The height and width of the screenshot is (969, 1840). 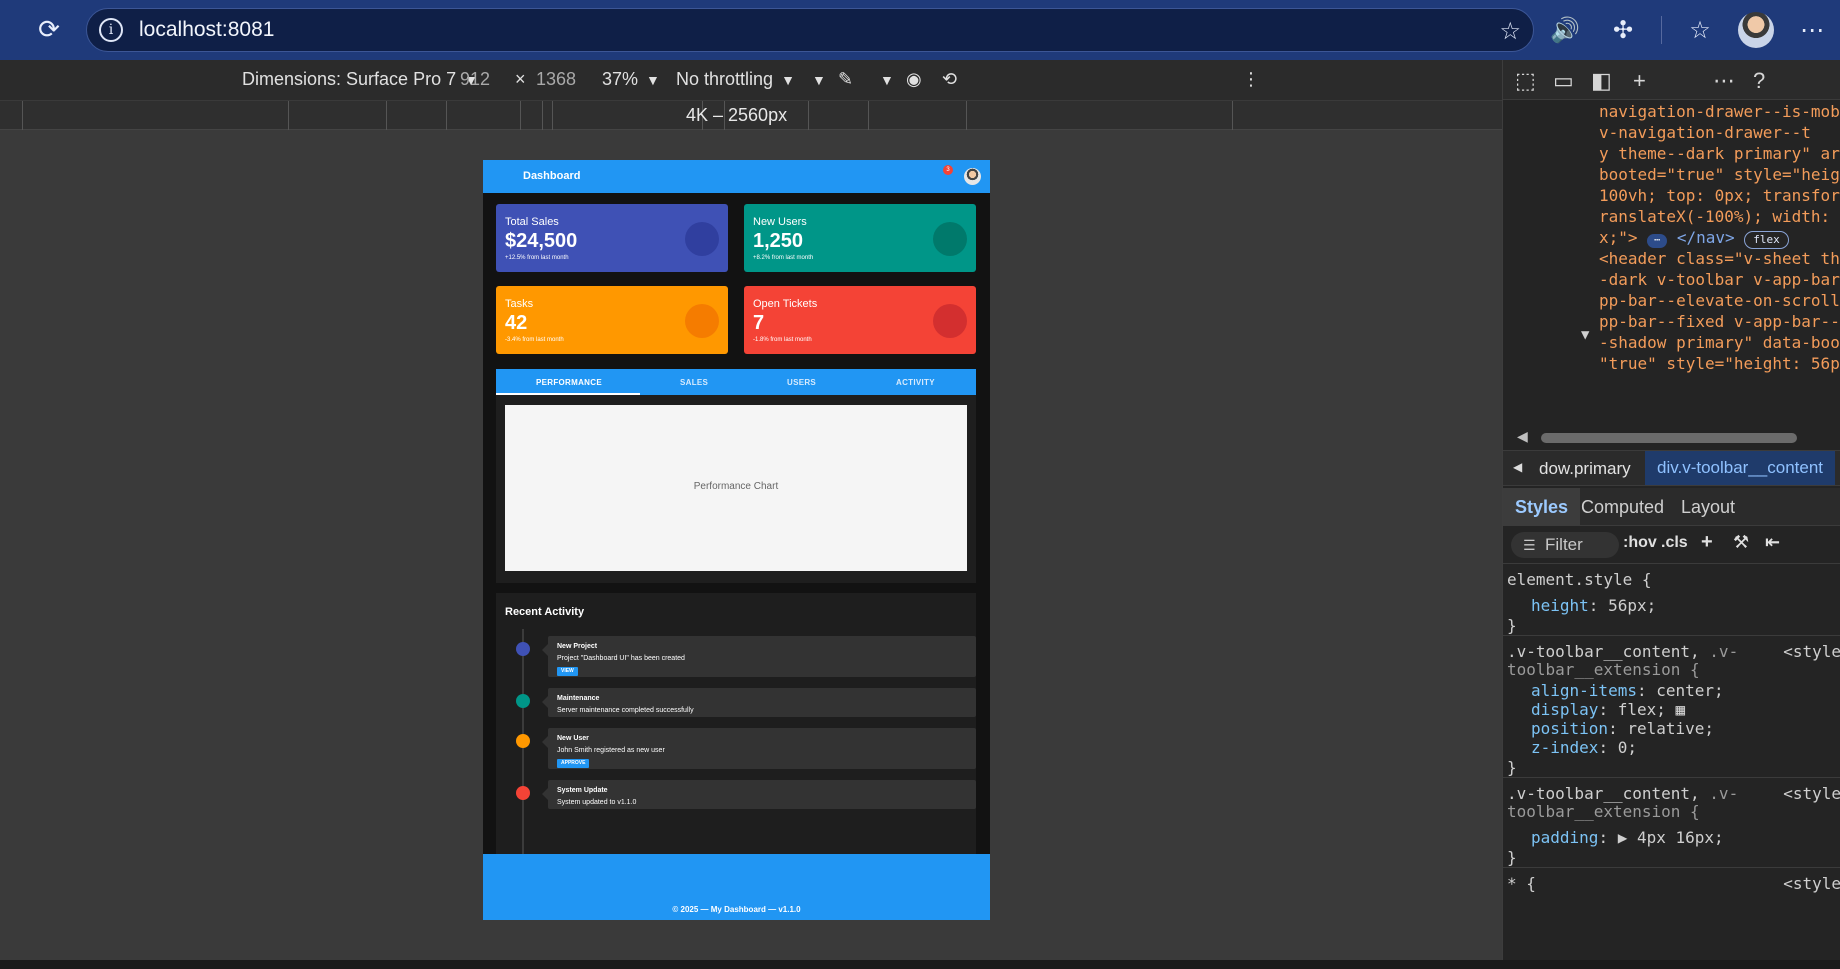 I want to click on property-name: z-index, so click(x=1565, y=747).